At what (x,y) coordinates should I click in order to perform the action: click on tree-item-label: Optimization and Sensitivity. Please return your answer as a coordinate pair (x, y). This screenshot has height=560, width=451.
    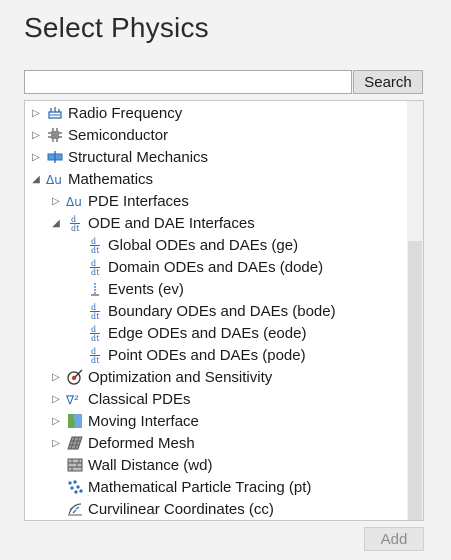
    Looking at the image, I should click on (180, 377).